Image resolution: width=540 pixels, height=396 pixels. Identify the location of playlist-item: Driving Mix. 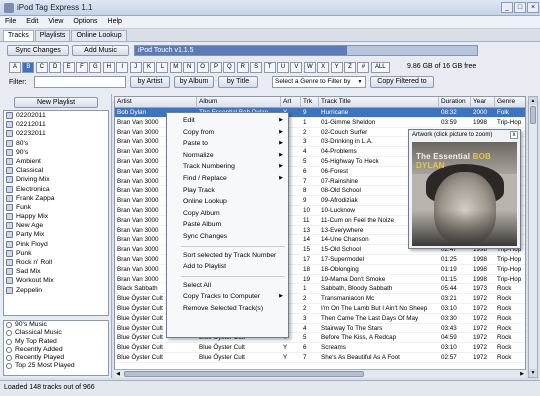
(56, 179).